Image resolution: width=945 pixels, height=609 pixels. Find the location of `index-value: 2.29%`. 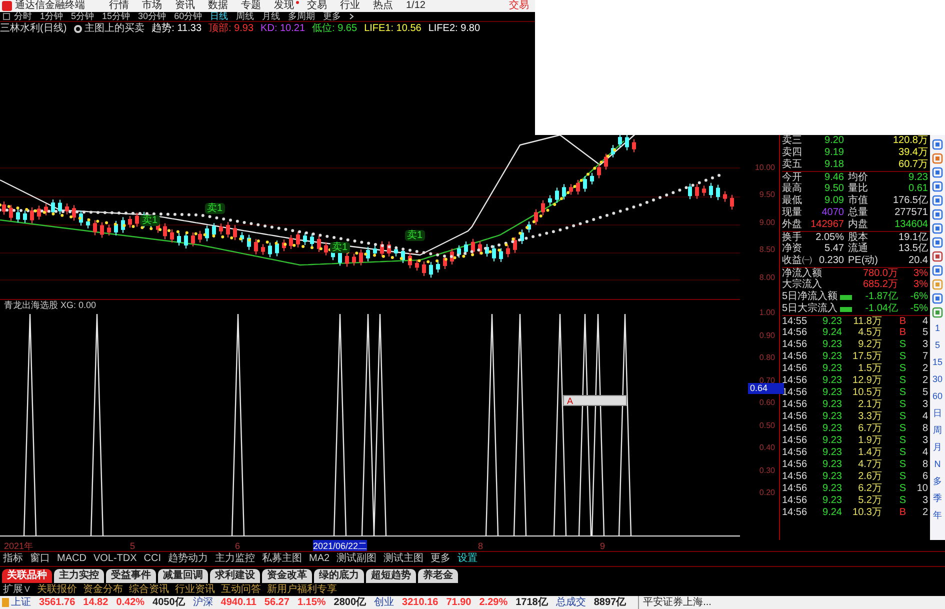

index-value: 2.29% is located at coordinates (493, 602).